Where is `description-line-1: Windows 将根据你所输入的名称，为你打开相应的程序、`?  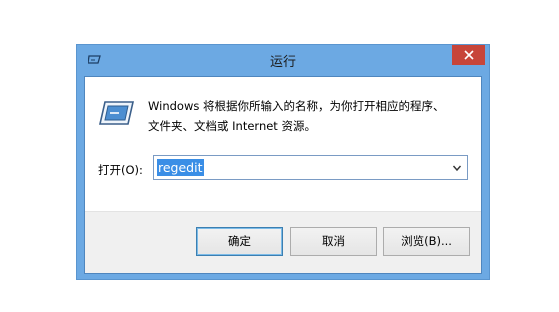
description-line-1: Windows 将根据你所输入的名称，为你打开相应的程序、 is located at coordinates (296, 106).